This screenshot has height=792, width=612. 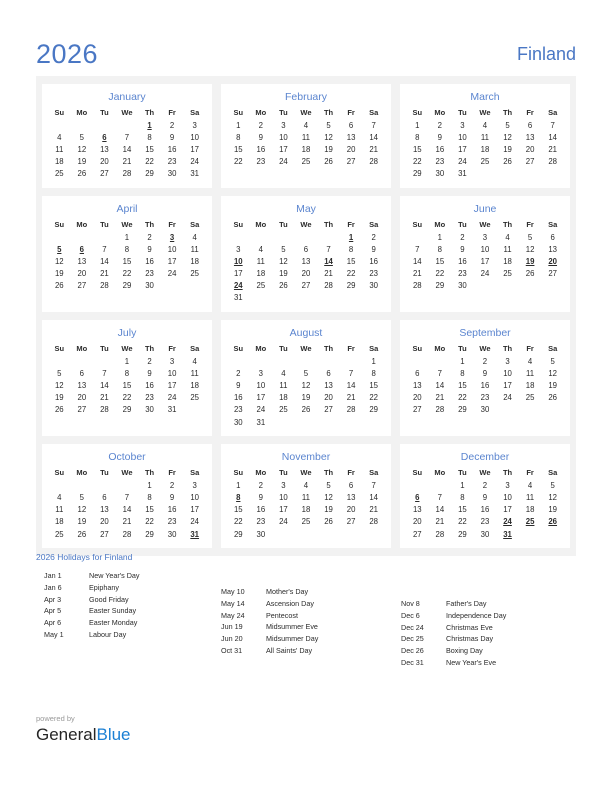 I want to click on month-title: June, so click(x=485, y=208).